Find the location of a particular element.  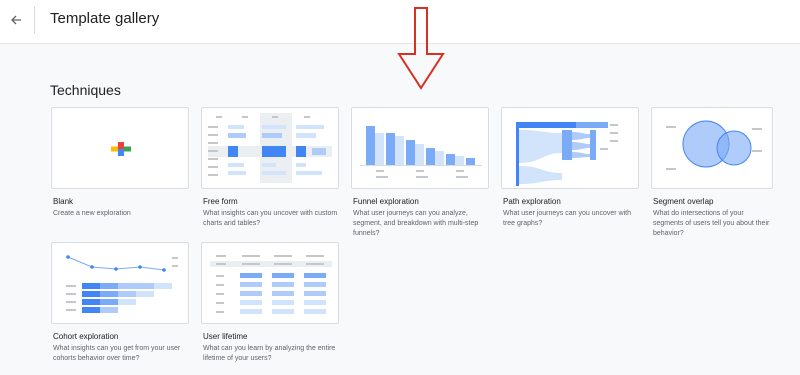

card-title: User lifetime is located at coordinates (225, 336).